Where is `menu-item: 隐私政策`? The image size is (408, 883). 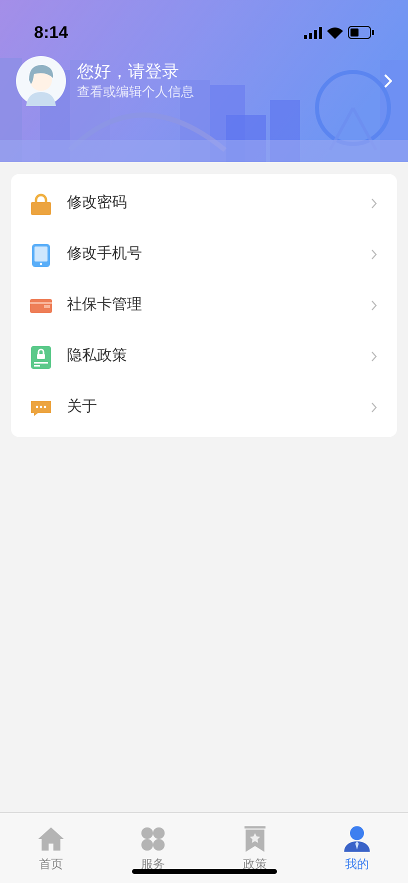
menu-item: 隐私政策 is located at coordinates (204, 356).